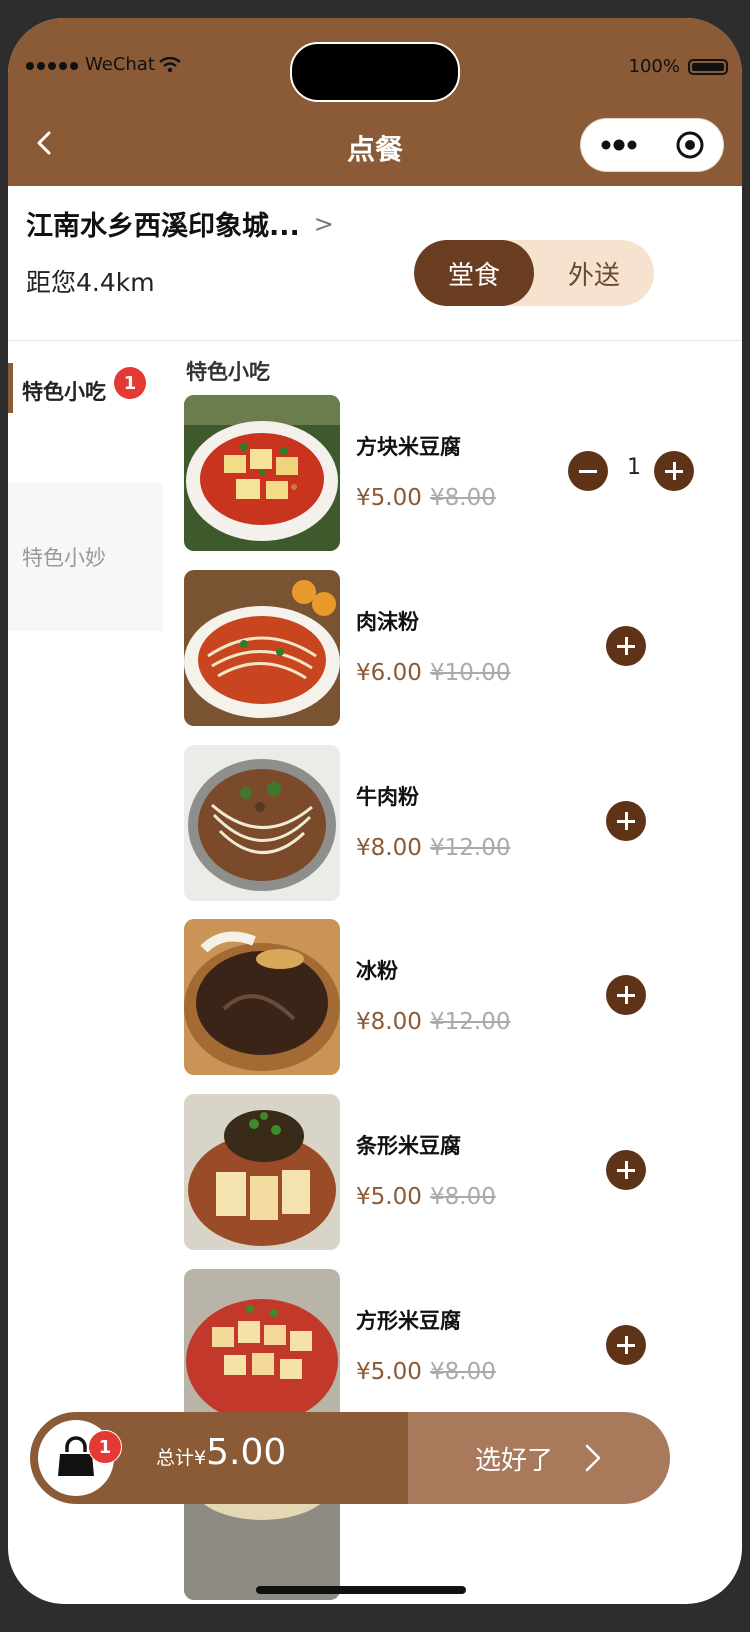 This screenshot has width=750, height=1632. Describe the element at coordinates (634, 467) in the screenshot. I see `item-quantity: 1` at that location.